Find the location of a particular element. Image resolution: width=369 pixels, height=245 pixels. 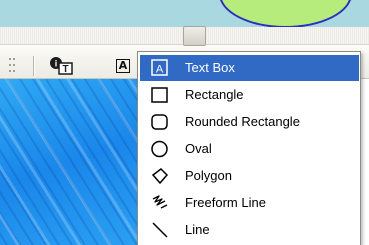

menu-item-polygon: Polygon is located at coordinates (249, 176).